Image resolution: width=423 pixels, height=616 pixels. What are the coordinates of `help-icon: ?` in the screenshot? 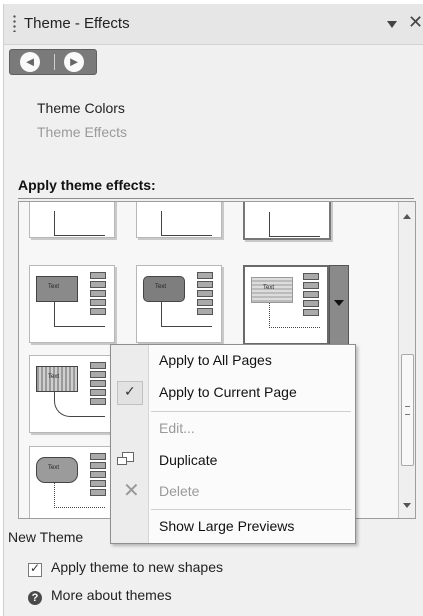 It's located at (35, 598).